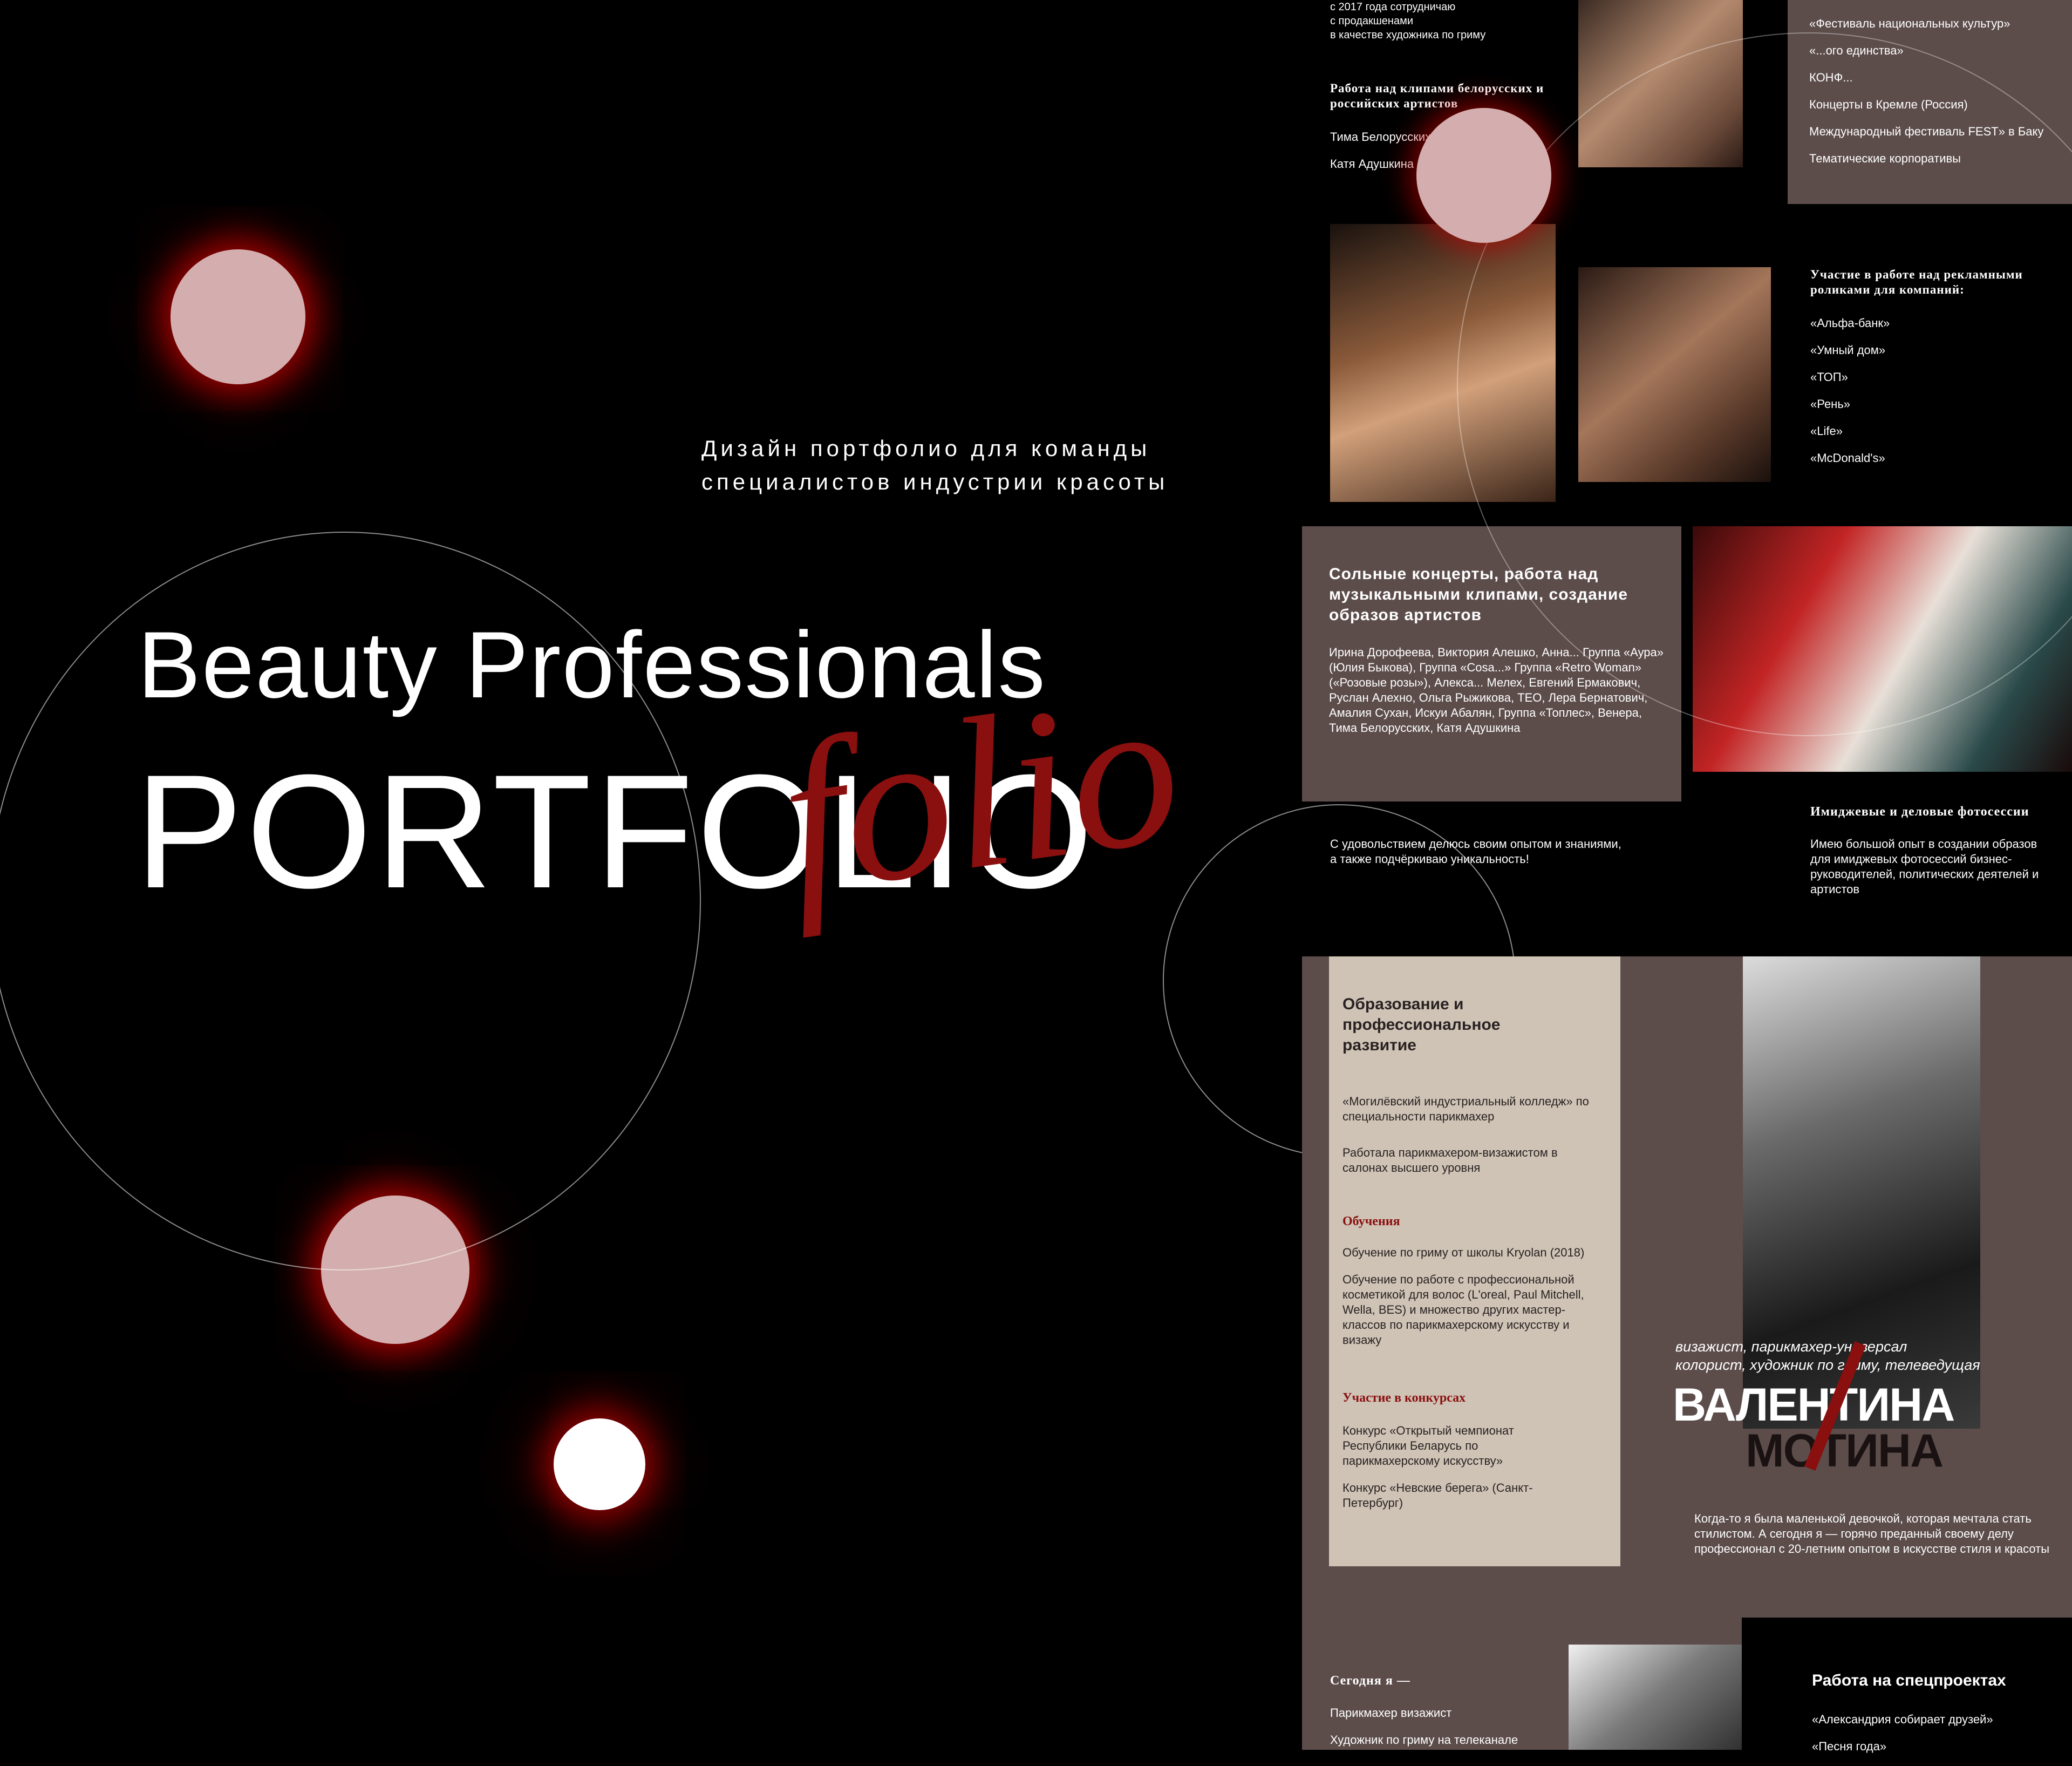 This screenshot has width=2072, height=1766. What do you see at coordinates (1393, 7) in the screenshot?
I see `intro-line: с 2017 года сотрудничаю` at bounding box center [1393, 7].